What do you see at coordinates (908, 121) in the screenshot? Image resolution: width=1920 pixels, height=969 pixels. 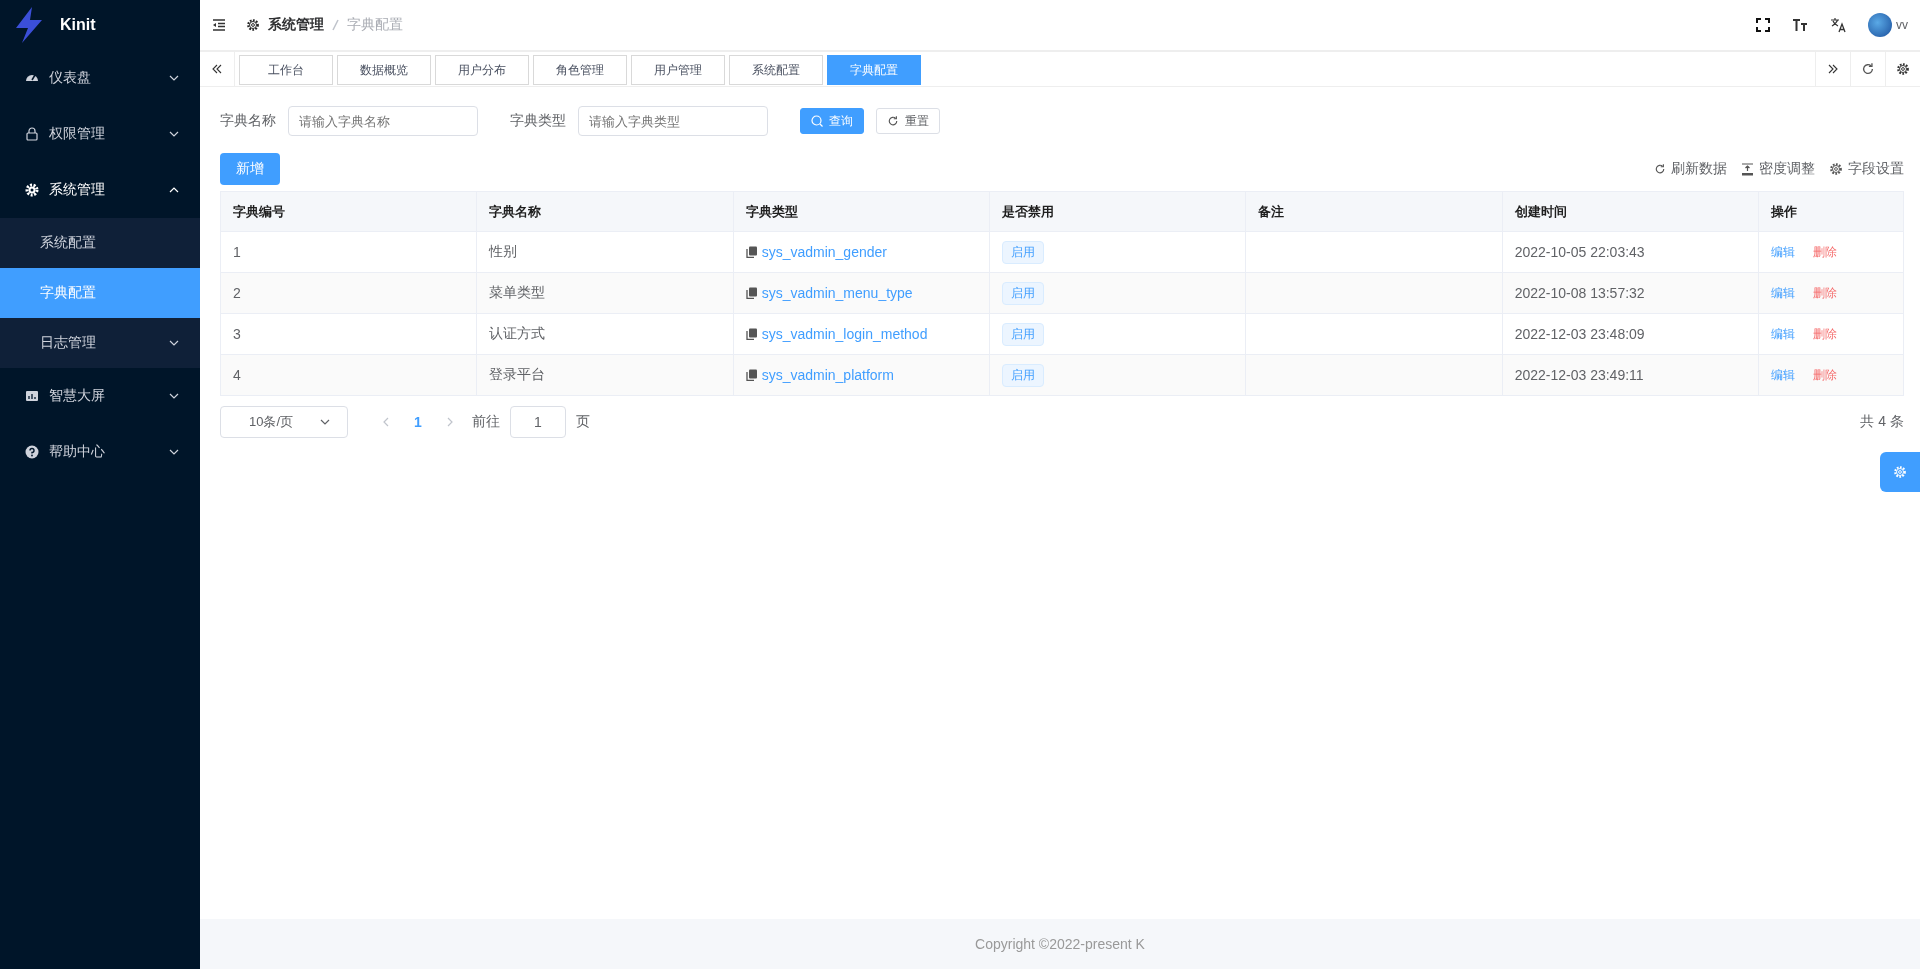 I see `reset-button: 重置` at bounding box center [908, 121].